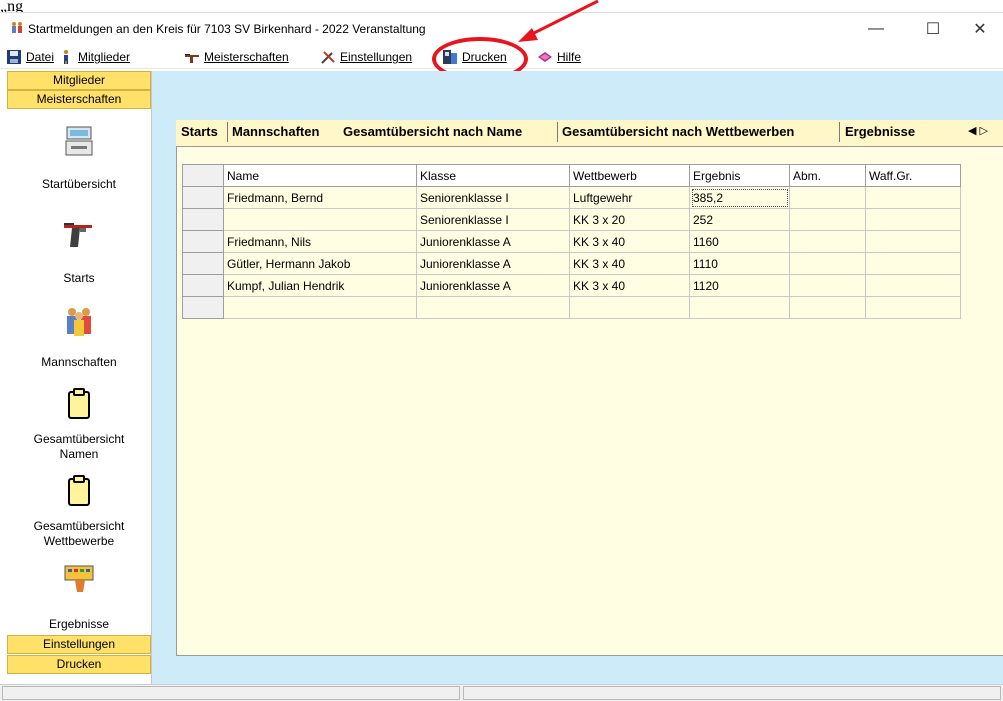  I want to click on tab-mannschaften: Mannschaften, so click(275, 131).